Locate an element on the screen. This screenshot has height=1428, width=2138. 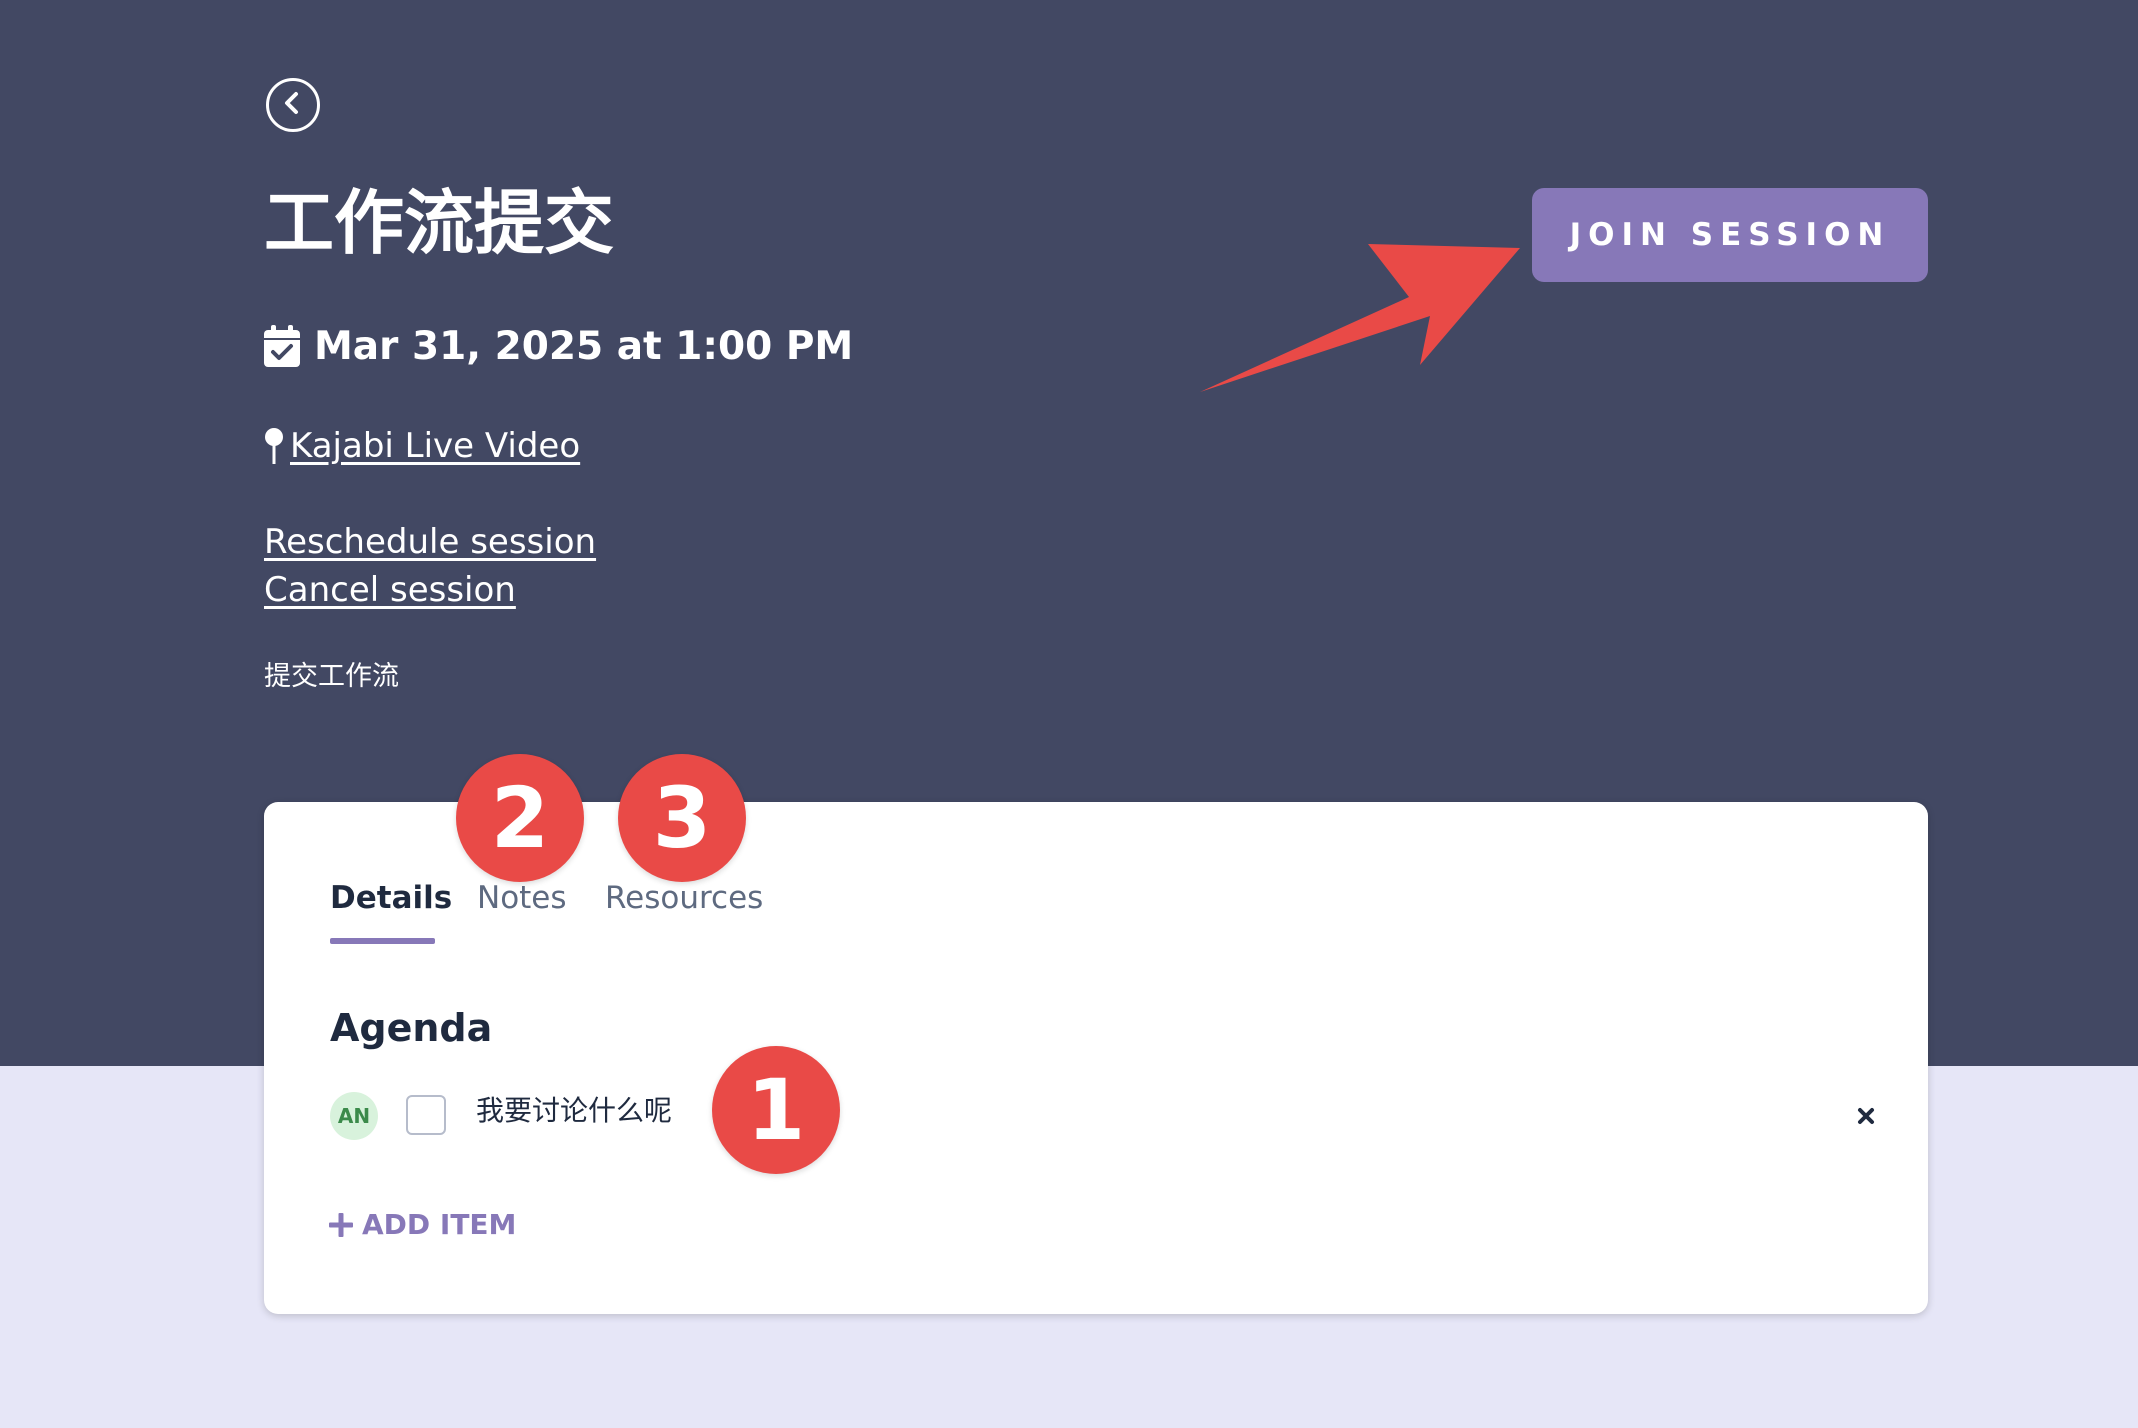
annotation-badge-1: 1 is located at coordinates (776, 1110).